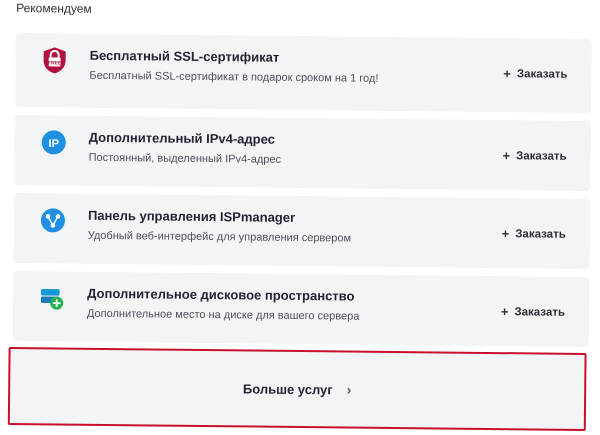 The height and width of the screenshot is (435, 600). What do you see at coordinates (184, 56) in the screenshot?
I see `card-title: Бесплатный SSL-сертификат` at bounding box center [184, 56].